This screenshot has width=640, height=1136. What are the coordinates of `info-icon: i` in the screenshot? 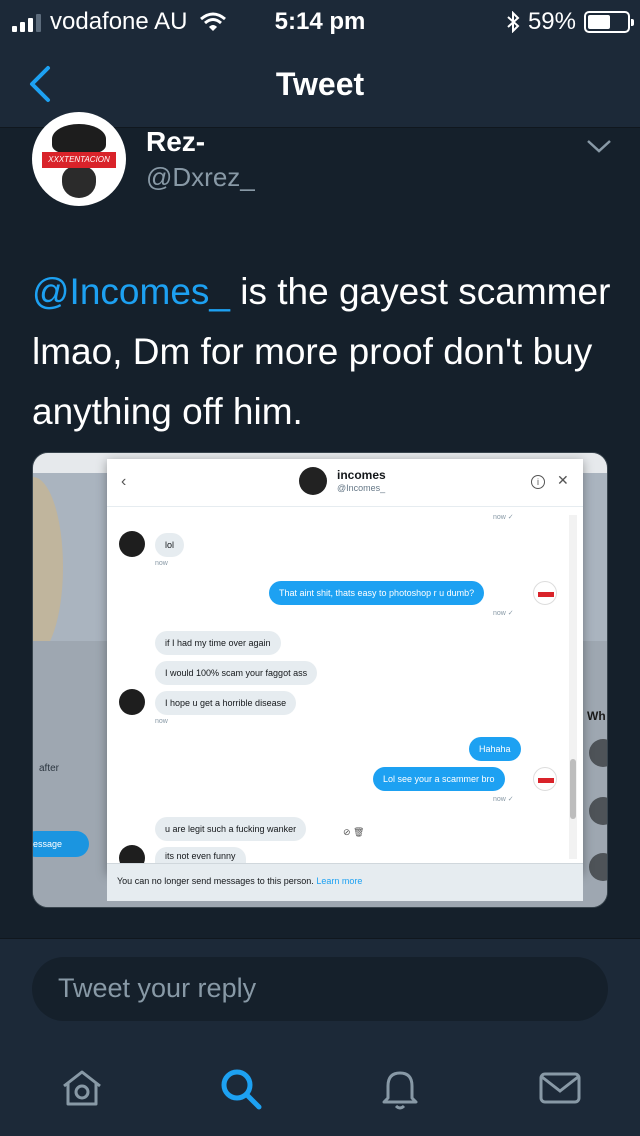 It's located at (538, 482).